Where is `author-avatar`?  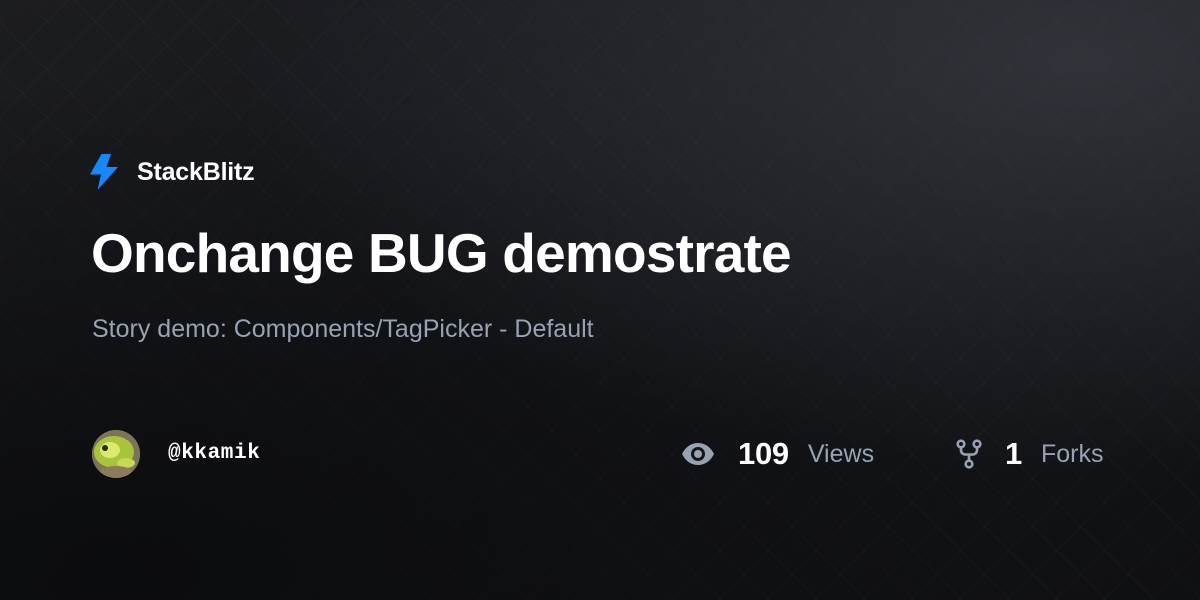 author-avatar is located at coordinates (116, 454).